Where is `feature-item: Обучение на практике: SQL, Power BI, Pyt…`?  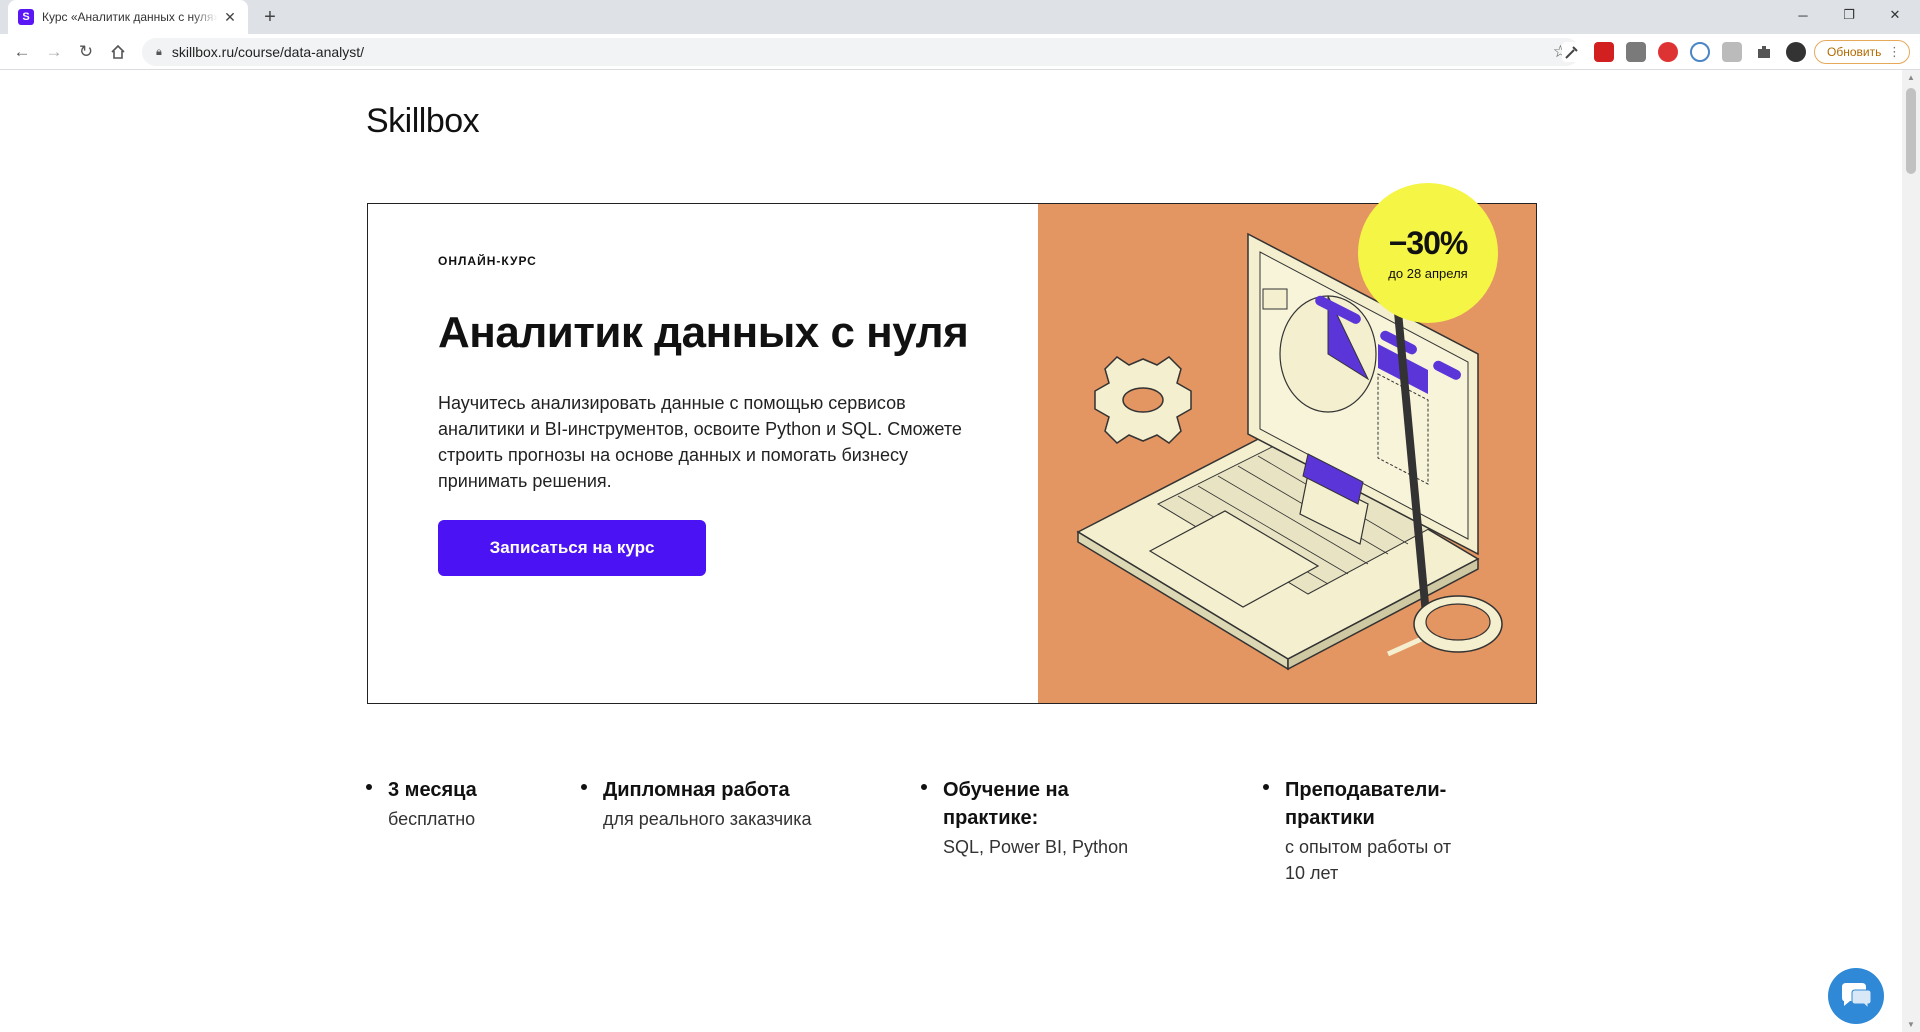
feature-item: Обучение на практике: SQL, Power BI, Pyt… is located at coordinates (1036, 818).